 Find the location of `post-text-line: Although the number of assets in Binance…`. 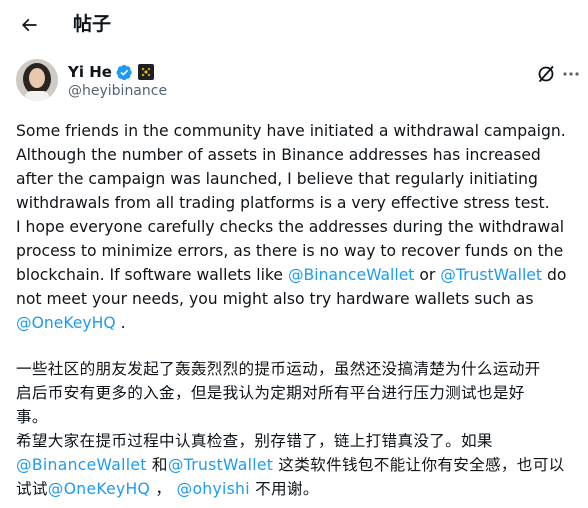

post-text-line: Although the number of assets in Binance… is located at coordinates (278, 155).